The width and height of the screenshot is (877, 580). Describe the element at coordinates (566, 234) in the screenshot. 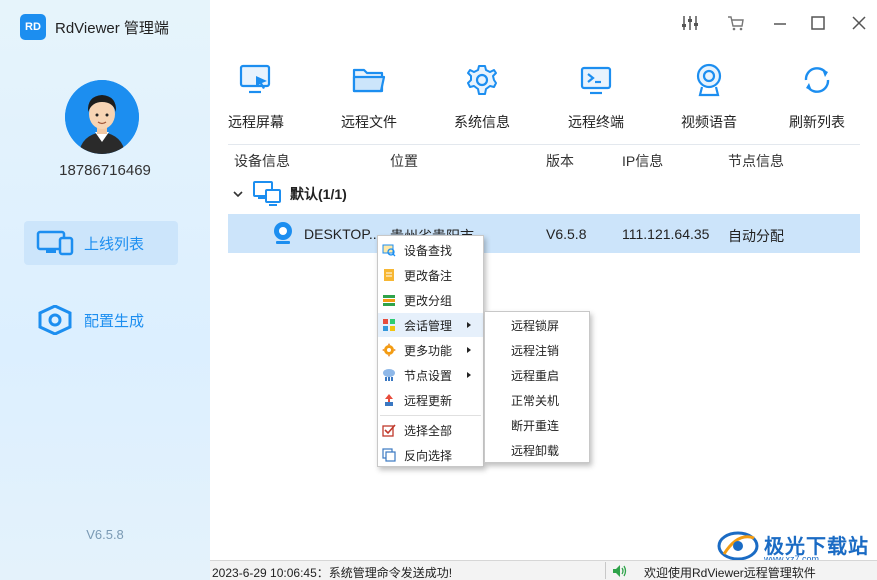

I see `cell-version: V6.5.8` at that location.